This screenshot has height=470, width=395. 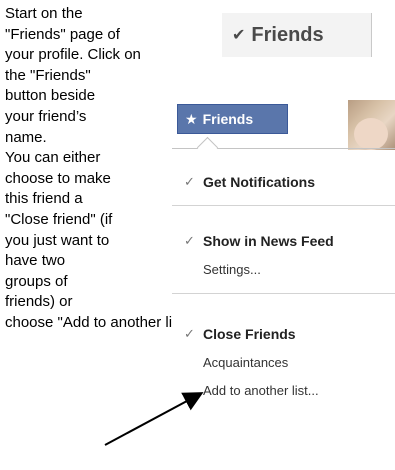 I want to click on instruction-line: "Friends" page of, so click(x=62, y=34).